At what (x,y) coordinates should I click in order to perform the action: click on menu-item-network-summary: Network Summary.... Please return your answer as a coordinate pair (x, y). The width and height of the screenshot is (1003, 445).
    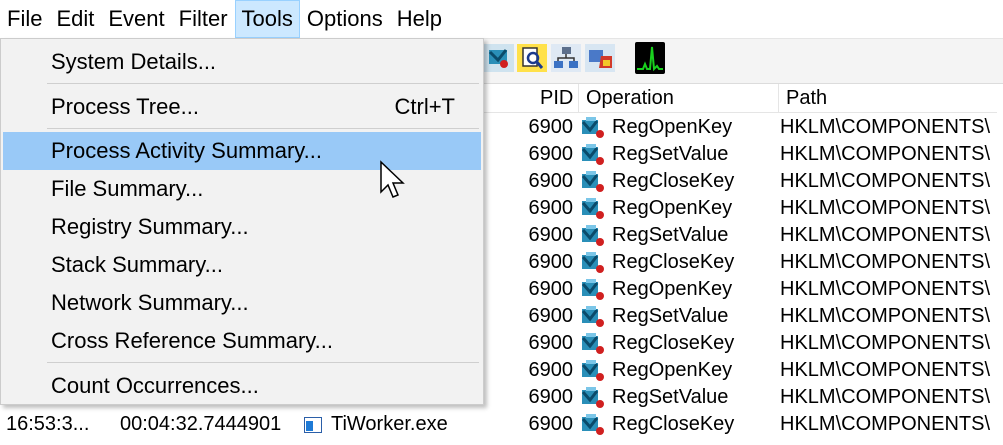
    Looking at the image, I should click on (242, 303).